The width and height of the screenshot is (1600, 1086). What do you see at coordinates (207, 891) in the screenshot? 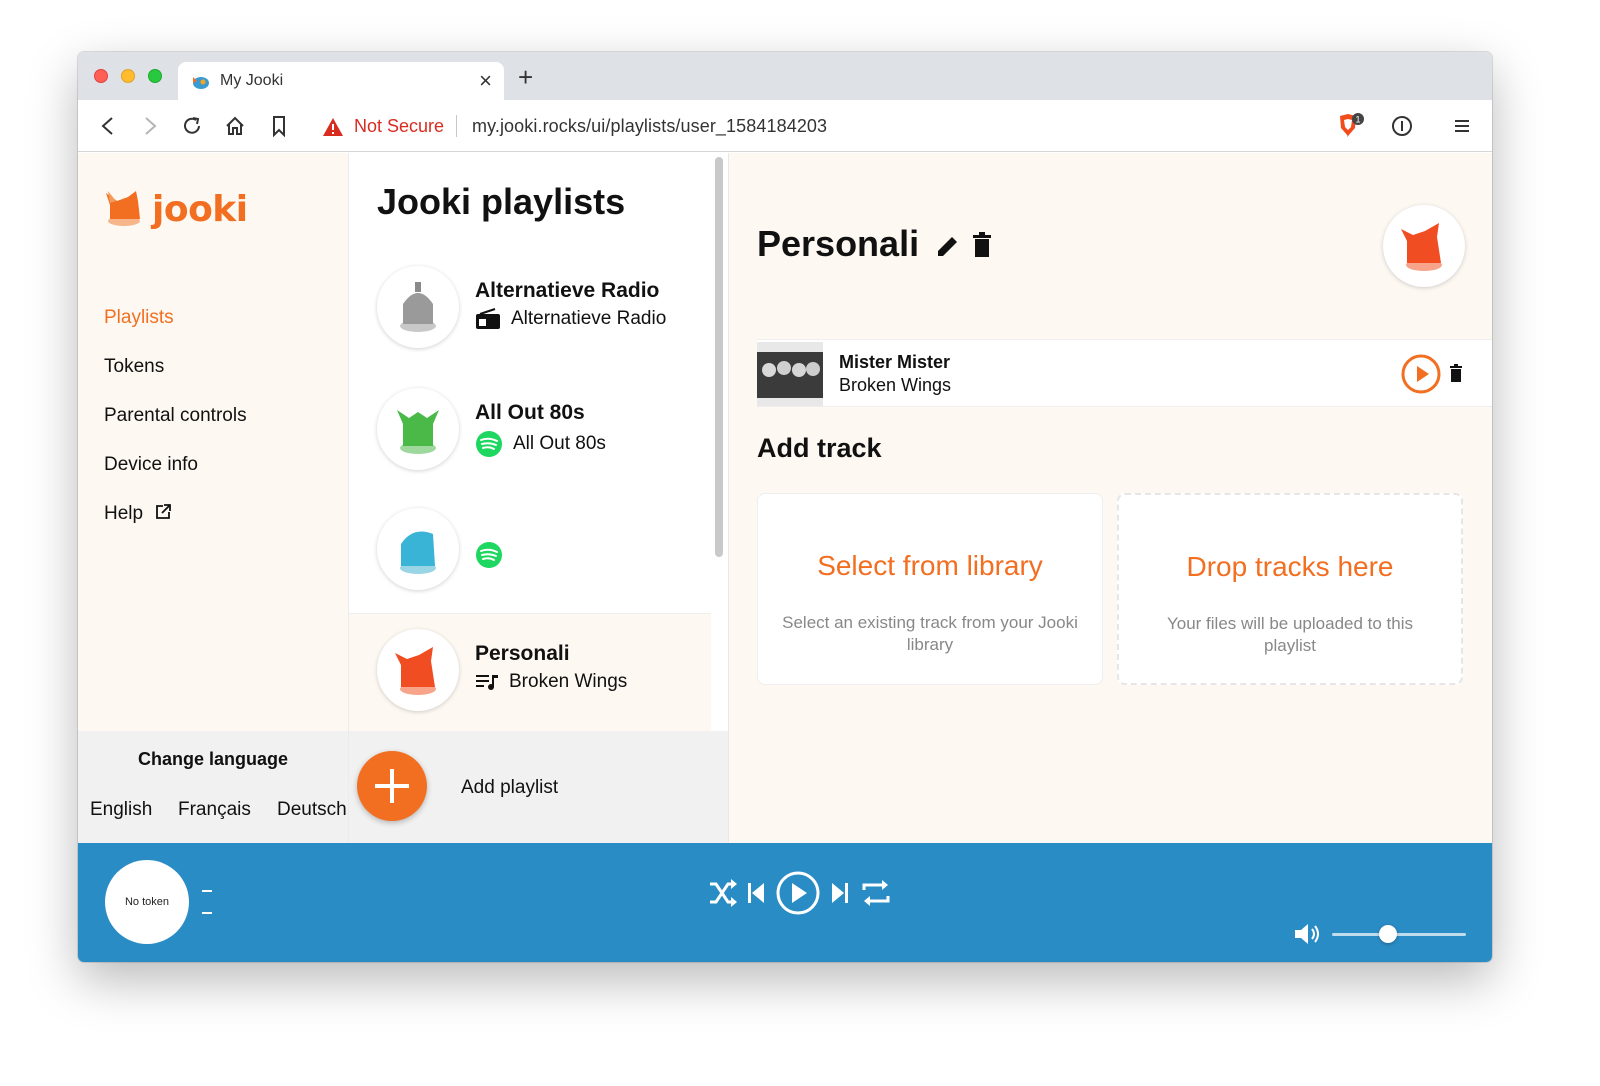
I see `token-dash-top` at bounding box center [207, 891].